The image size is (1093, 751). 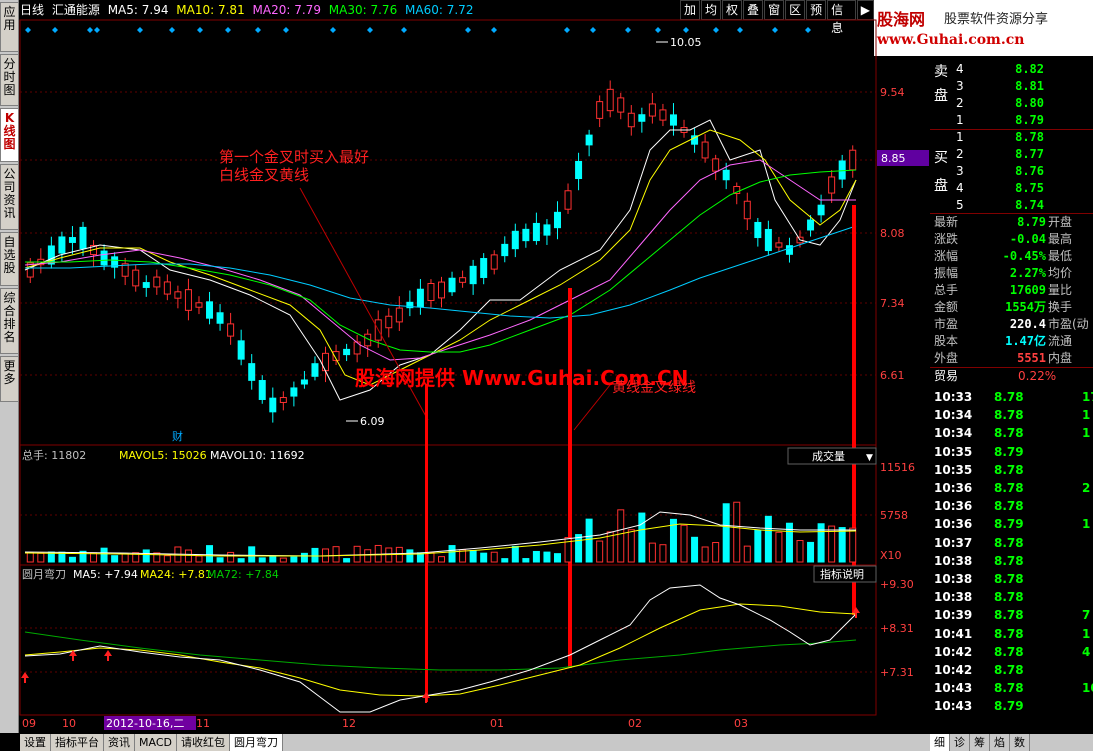 What do you see at coordinates (1011, 137) in the screenshot?
I see `buy-row: 1 8.78` at bounding box center [1011, 137].